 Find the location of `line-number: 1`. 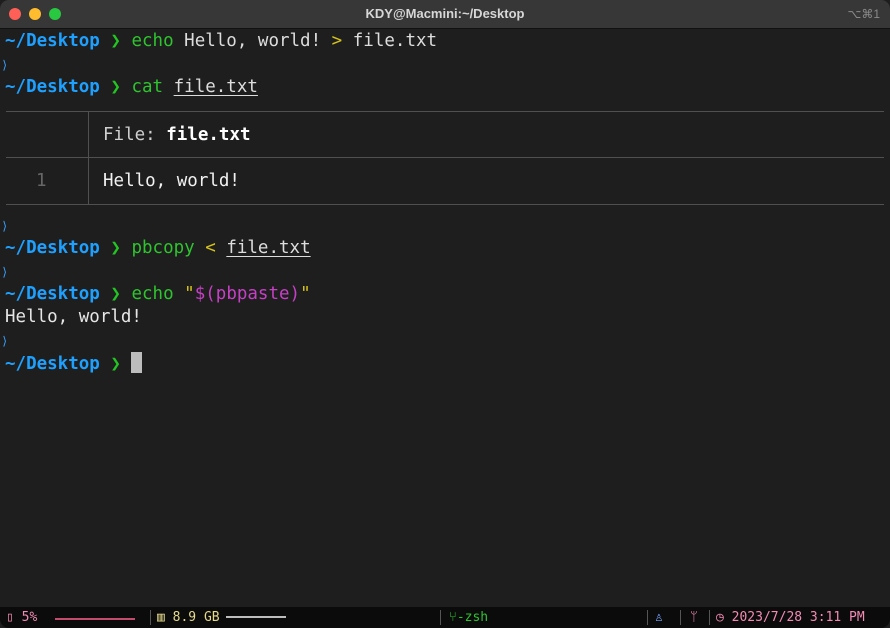

line-number: 1 is located at coordinates (41, 181).